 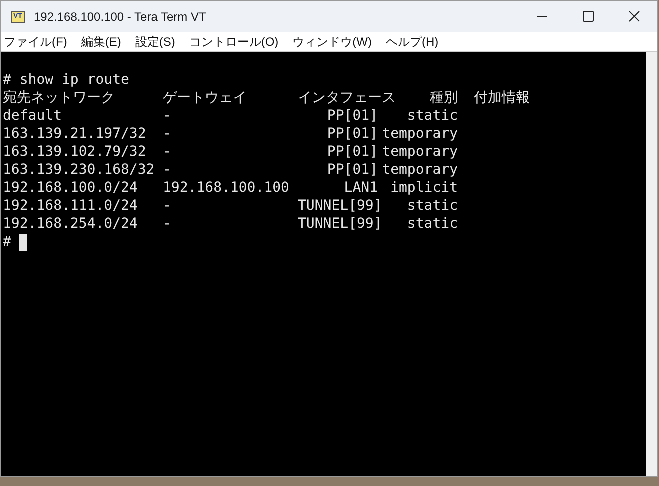 What do you see at coordinates (75, 134) in the screenshot?
I see `table-cell-text: 163.139.21.197/32` at bounding box center [75, 134].